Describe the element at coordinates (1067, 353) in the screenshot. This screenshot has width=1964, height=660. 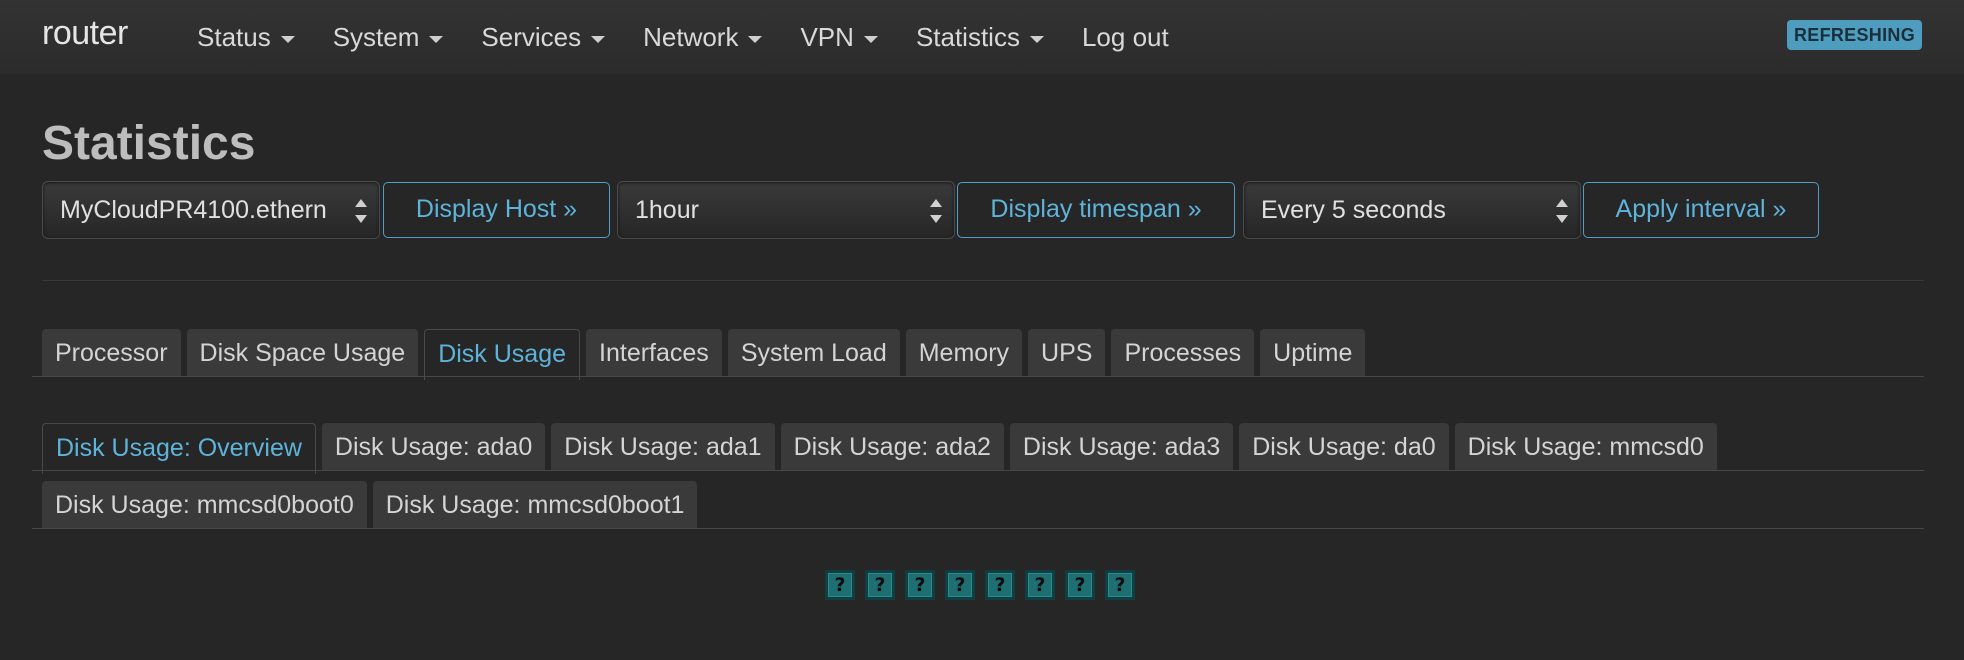
I see `tab-ups: UPS` at that location.